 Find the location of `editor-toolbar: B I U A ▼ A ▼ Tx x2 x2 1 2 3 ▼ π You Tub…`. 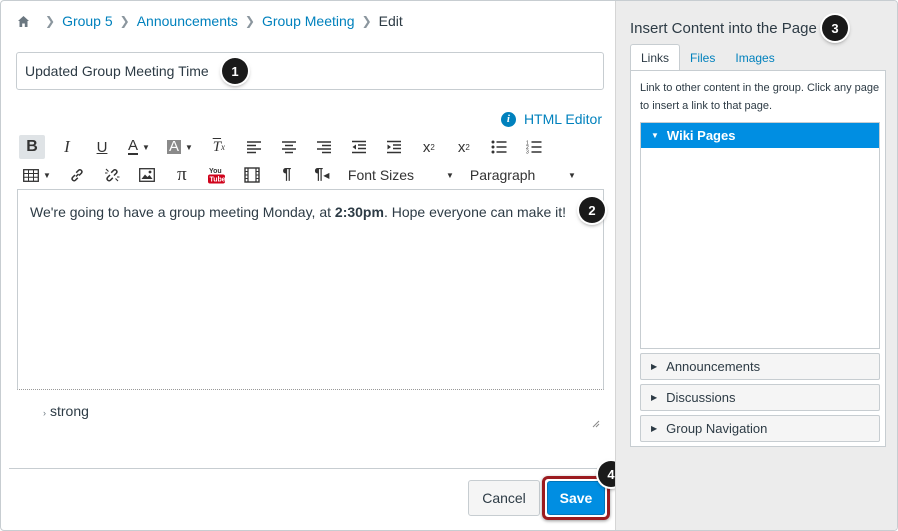

editor-toolbar: B I U A ▼ A ▼ Tx x2 x2 1 2 3 ▼ π You Tub… is located at coordinates (311, 162).